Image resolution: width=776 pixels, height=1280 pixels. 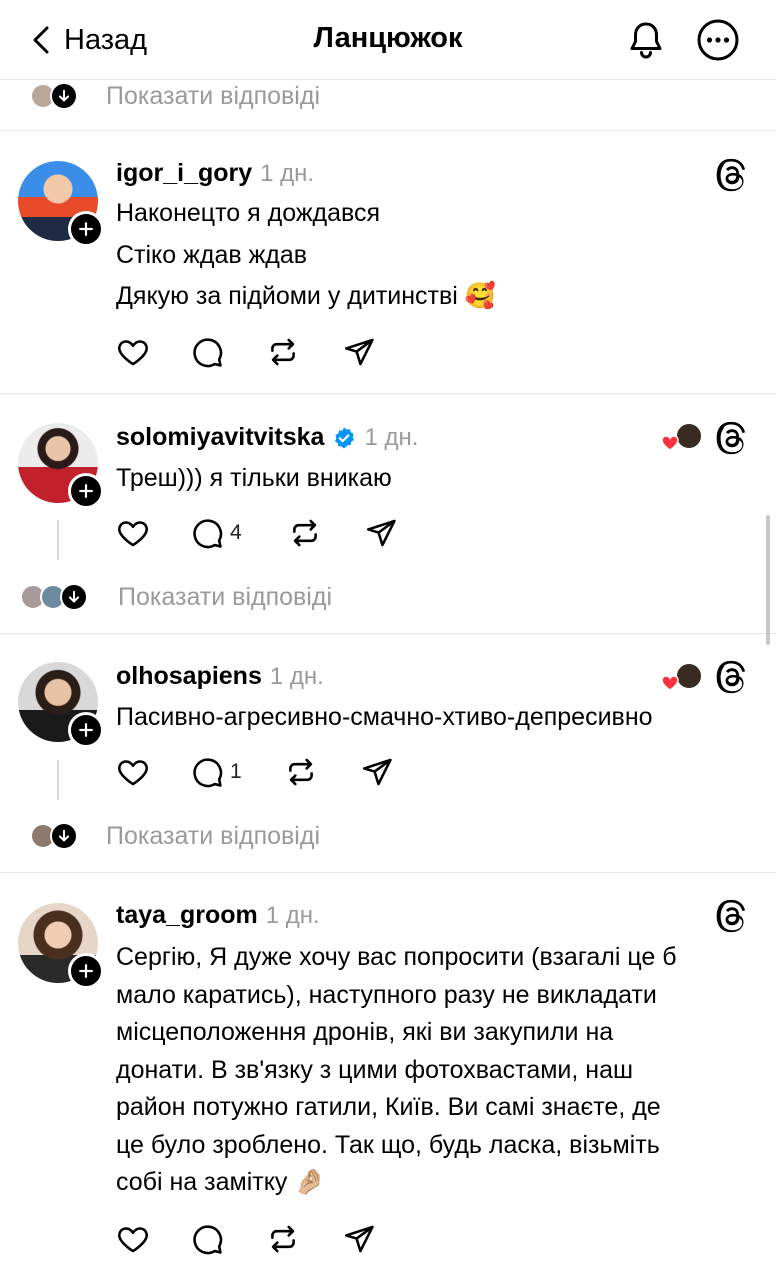 I want to click on post-header: olhosapiens 1 дн., so click(x=220, y=676).